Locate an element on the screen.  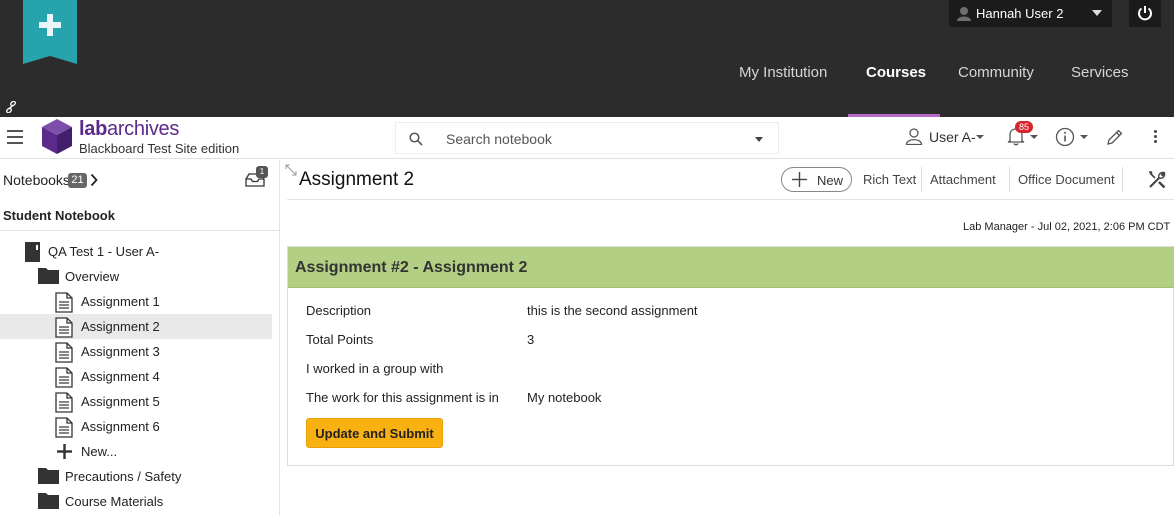
nav-community: Community is located at coordinates (996, 72).